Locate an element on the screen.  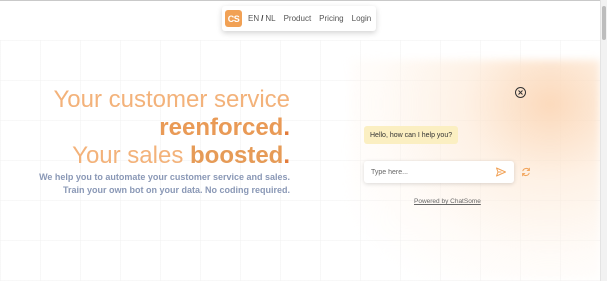
chat-input is located at coordinates (430, 172).